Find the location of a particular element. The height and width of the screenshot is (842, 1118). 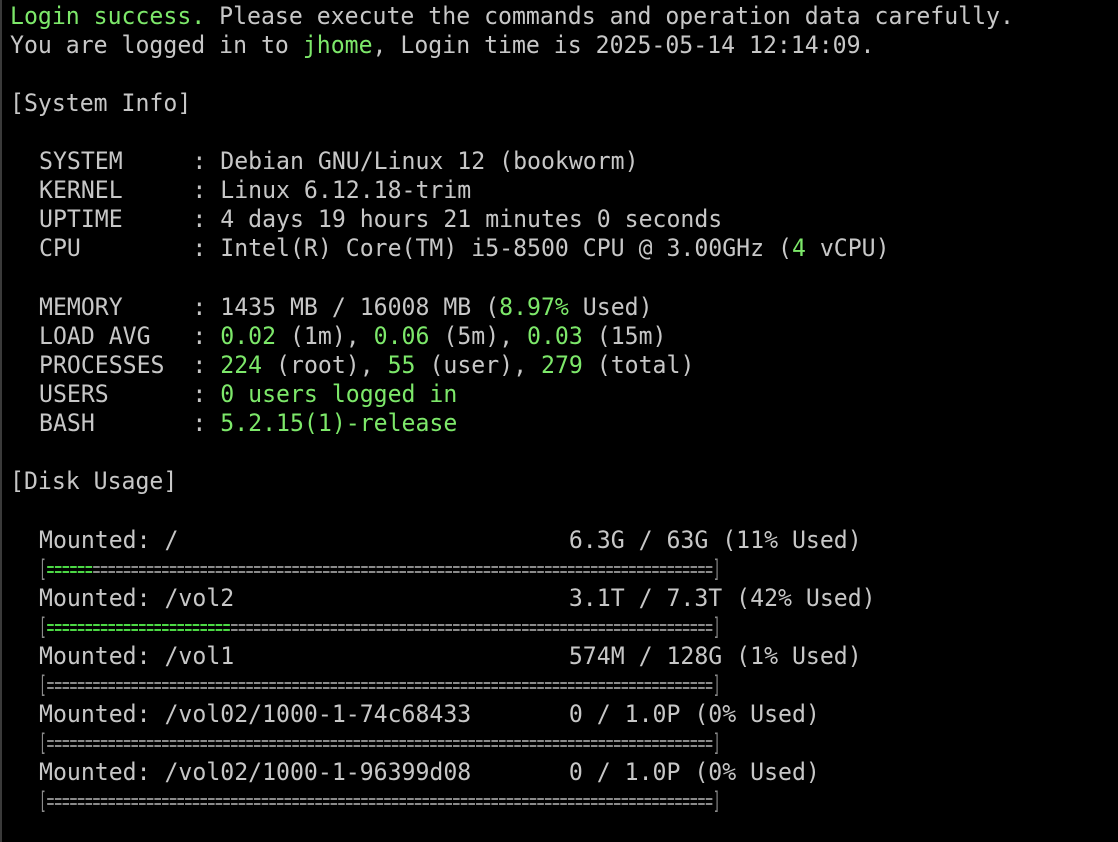

kernel-row: KERNEL : Linux 6.12.18-trim is located at coordinates (255, 190).